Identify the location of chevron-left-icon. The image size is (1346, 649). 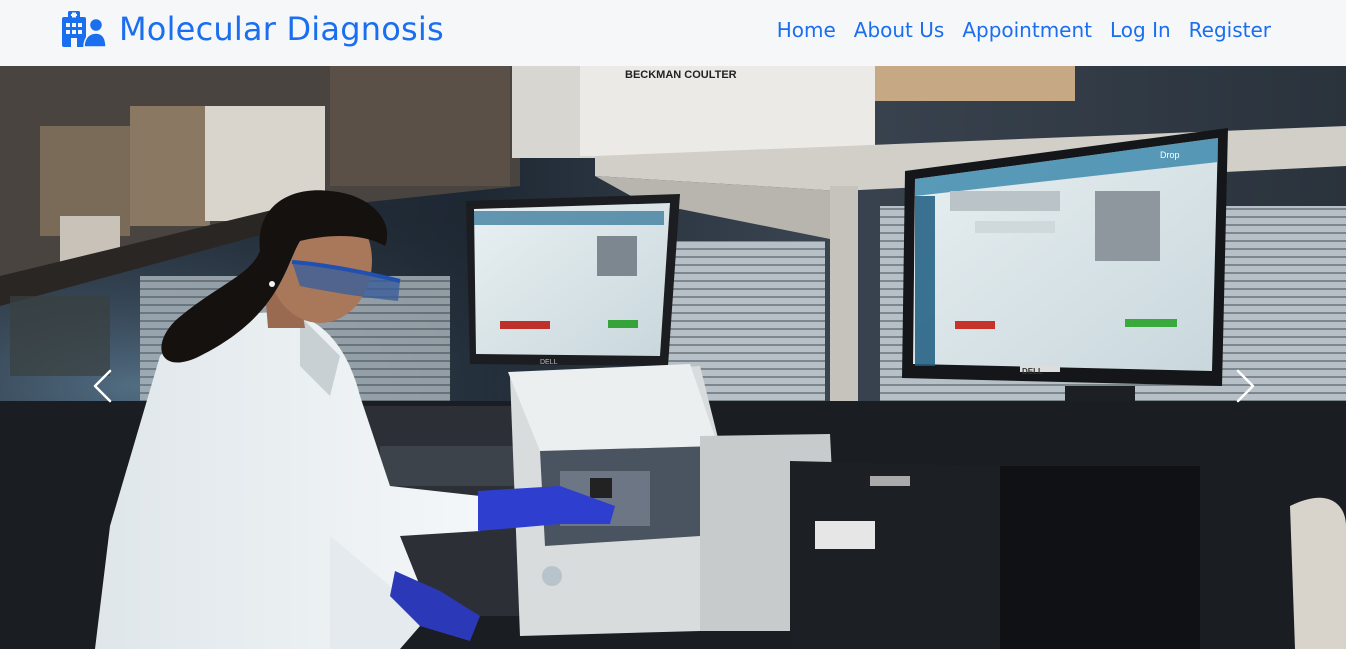
(102, 386).